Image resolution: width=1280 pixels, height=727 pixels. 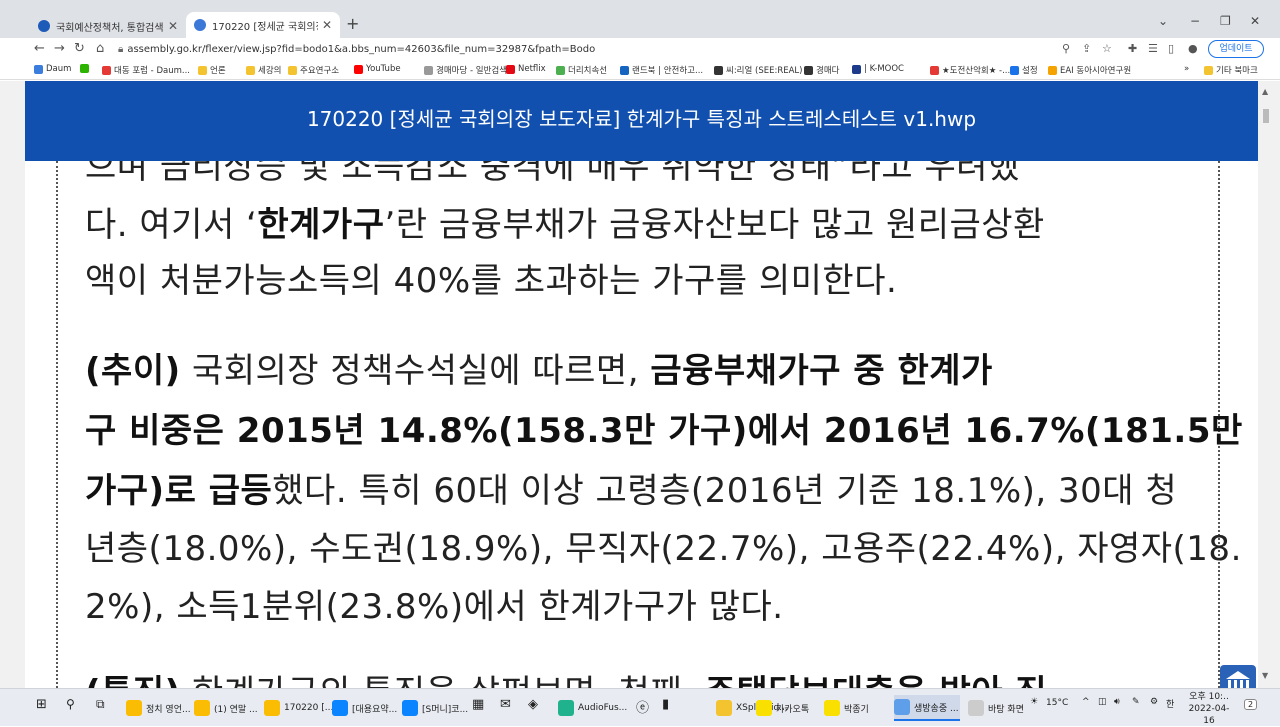 I want to click on zoom-icon: ⚲, so click(x=1066, y=48).